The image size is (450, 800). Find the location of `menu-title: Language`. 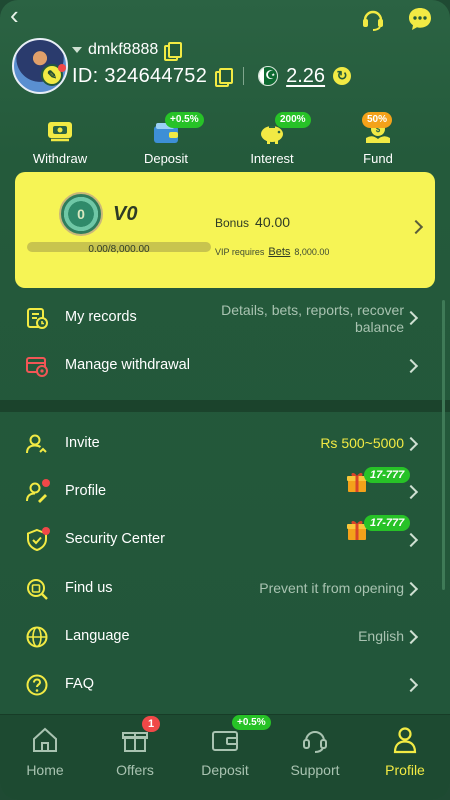

menu-title: Language is located at coordinates (97, 636).